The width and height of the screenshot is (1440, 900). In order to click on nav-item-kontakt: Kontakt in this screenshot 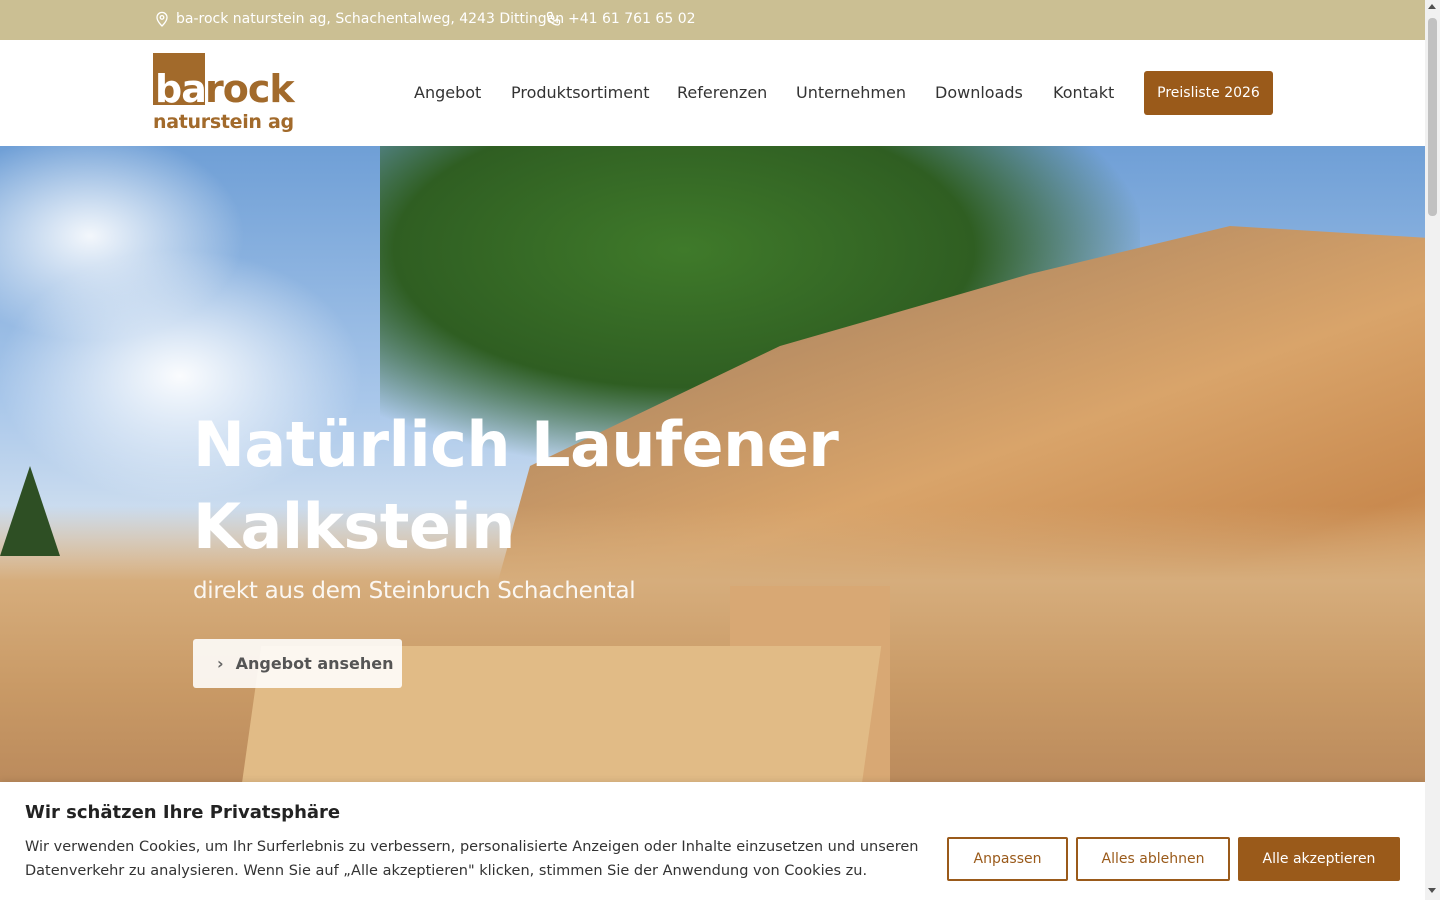, I will do `click(1083, 92)`.